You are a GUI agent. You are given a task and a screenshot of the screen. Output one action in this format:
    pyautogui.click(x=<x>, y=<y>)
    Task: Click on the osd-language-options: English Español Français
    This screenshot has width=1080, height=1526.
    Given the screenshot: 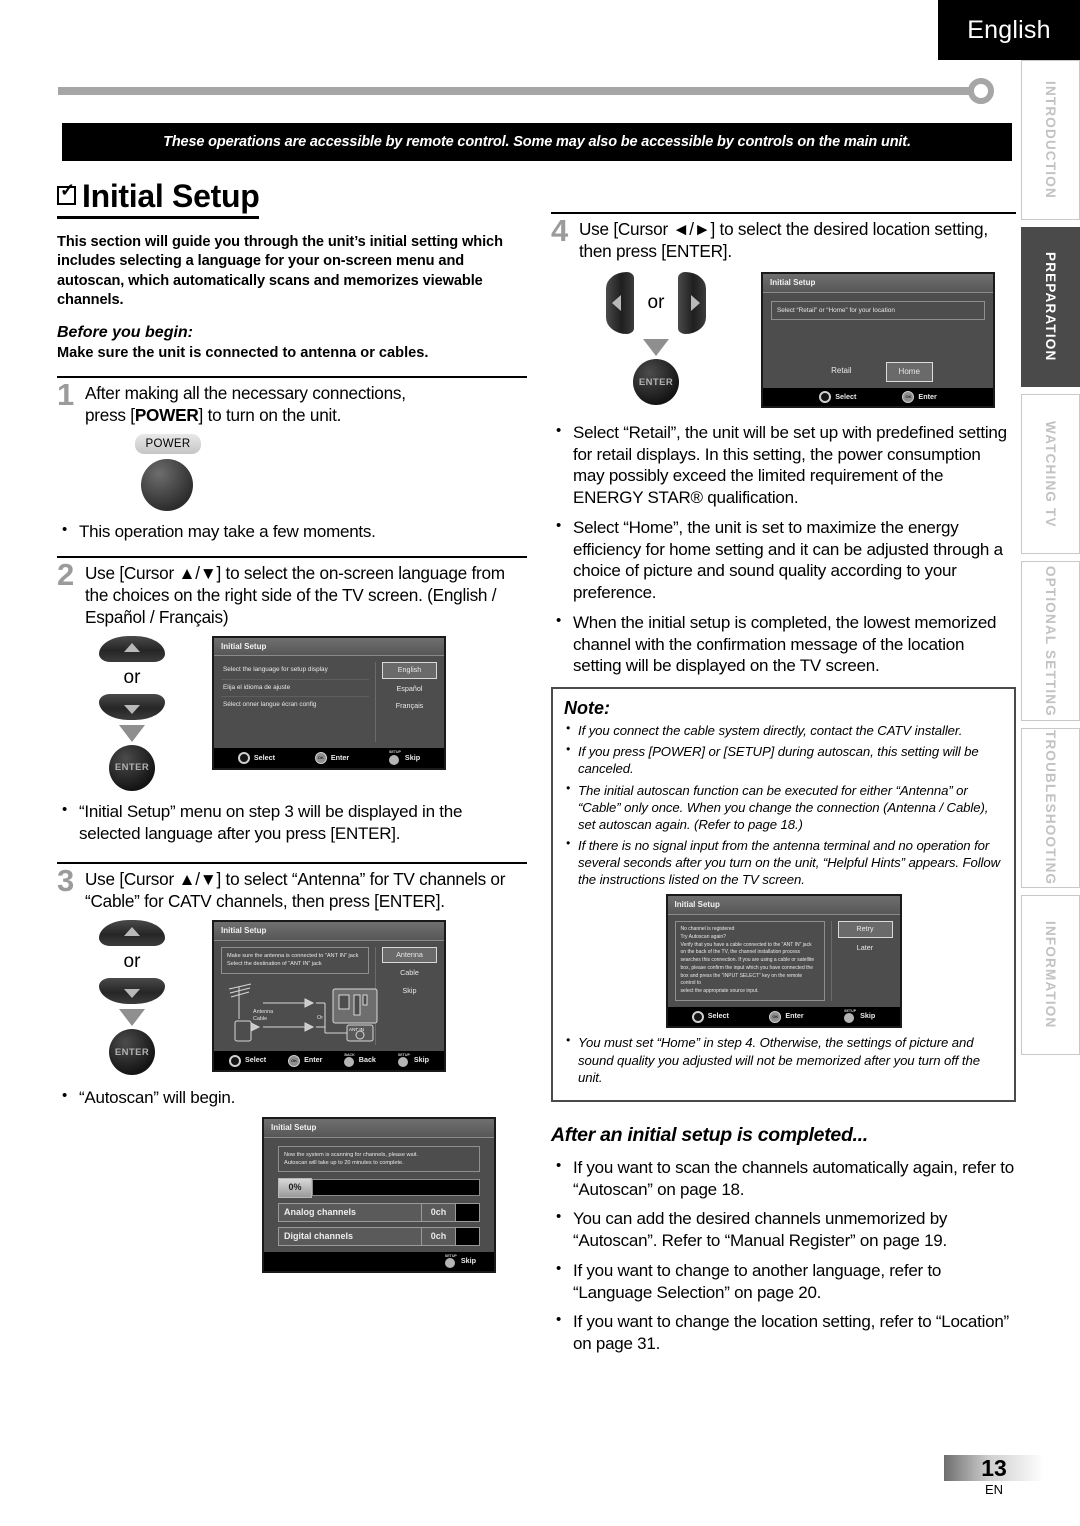 What is the action you would take?
    pyautogui.click(x=406, y=702)
    